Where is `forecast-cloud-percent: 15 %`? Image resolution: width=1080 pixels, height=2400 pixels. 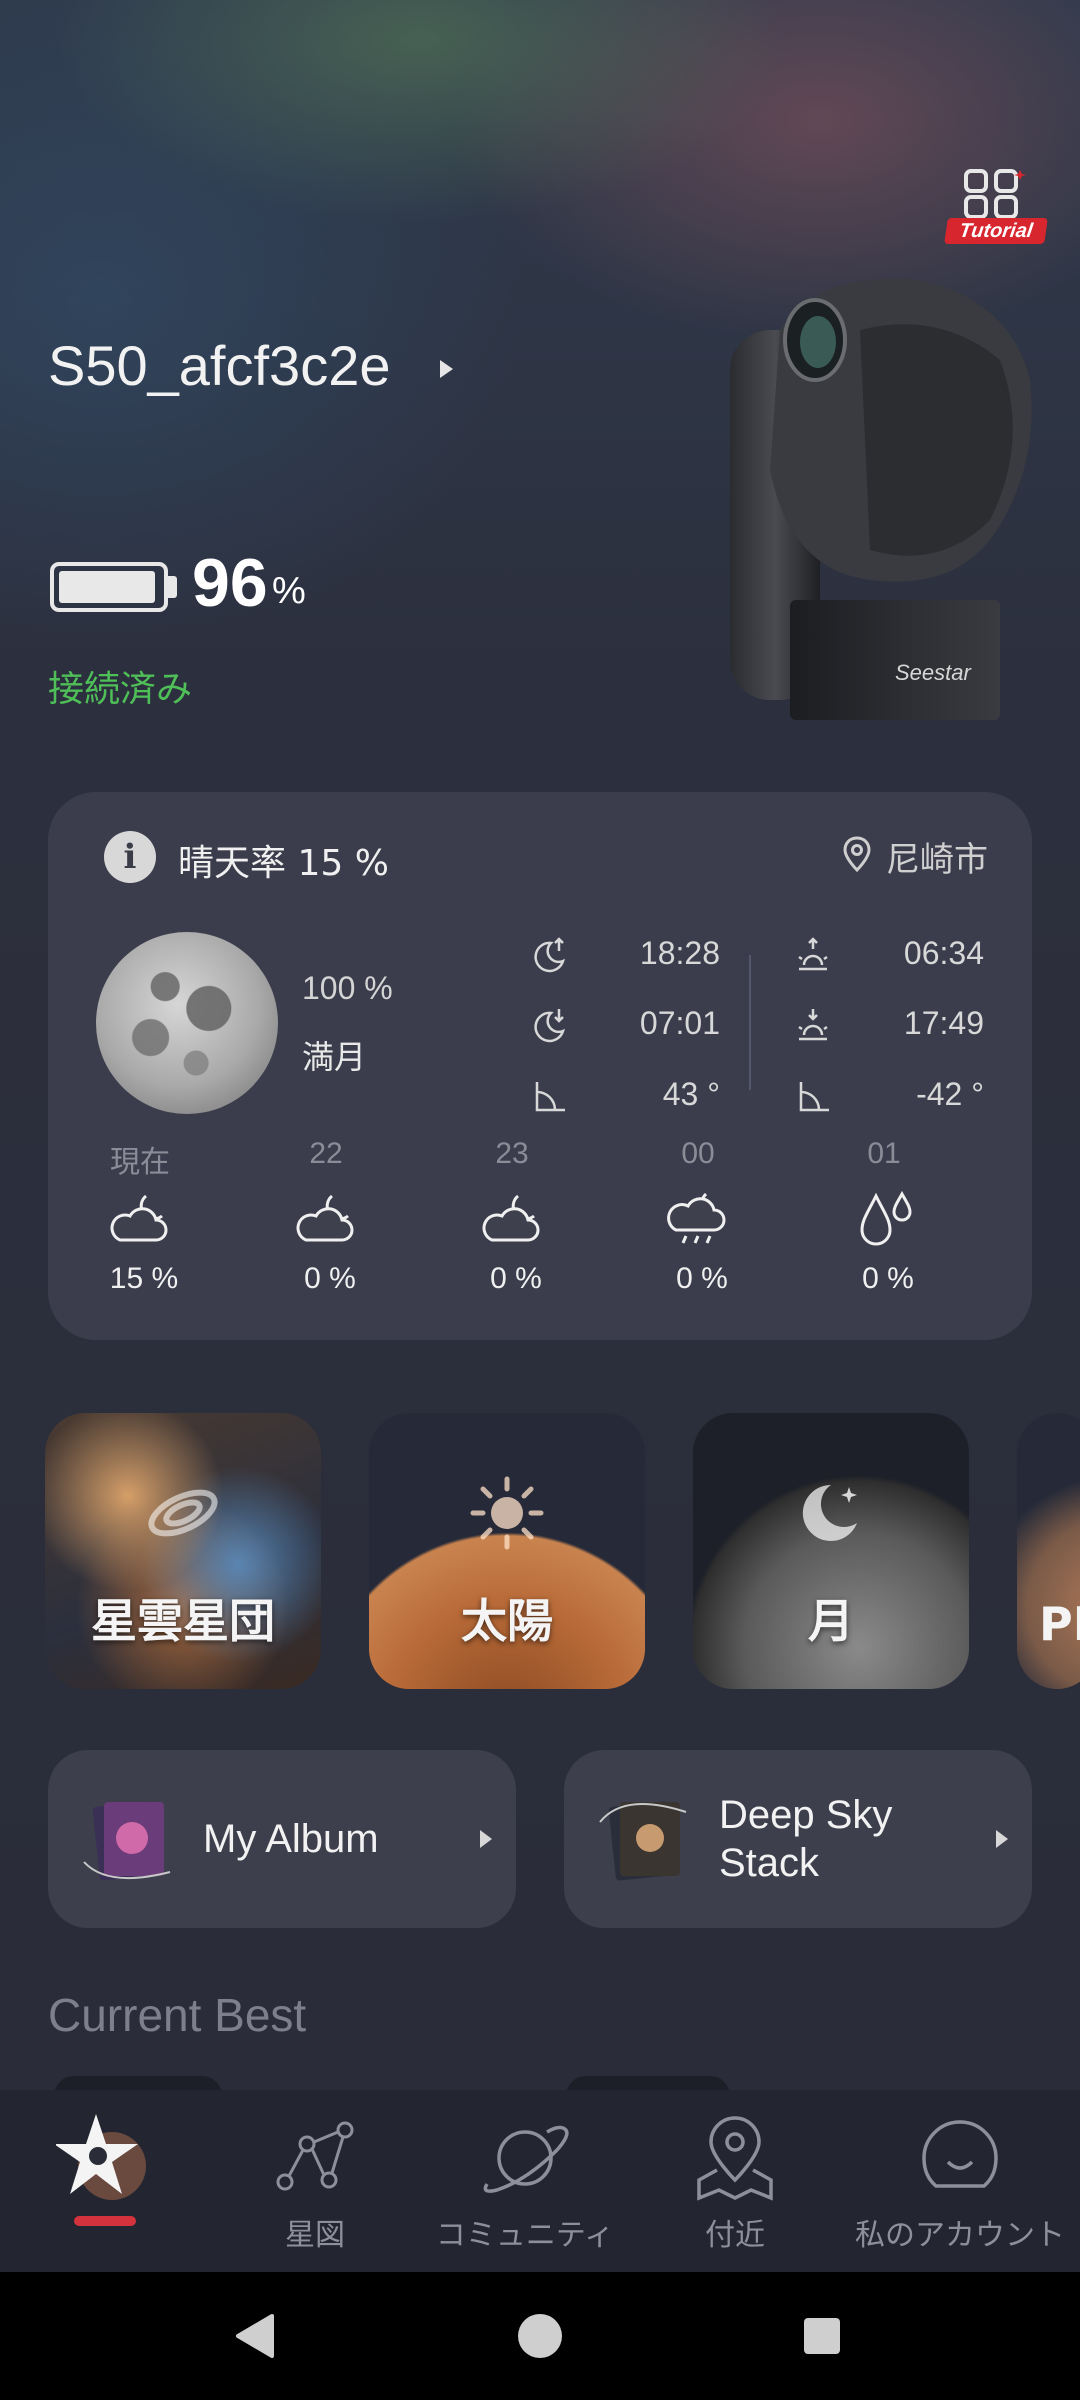 forecast-cloud-percent: 15 % is located at coordinates (144, 1278).